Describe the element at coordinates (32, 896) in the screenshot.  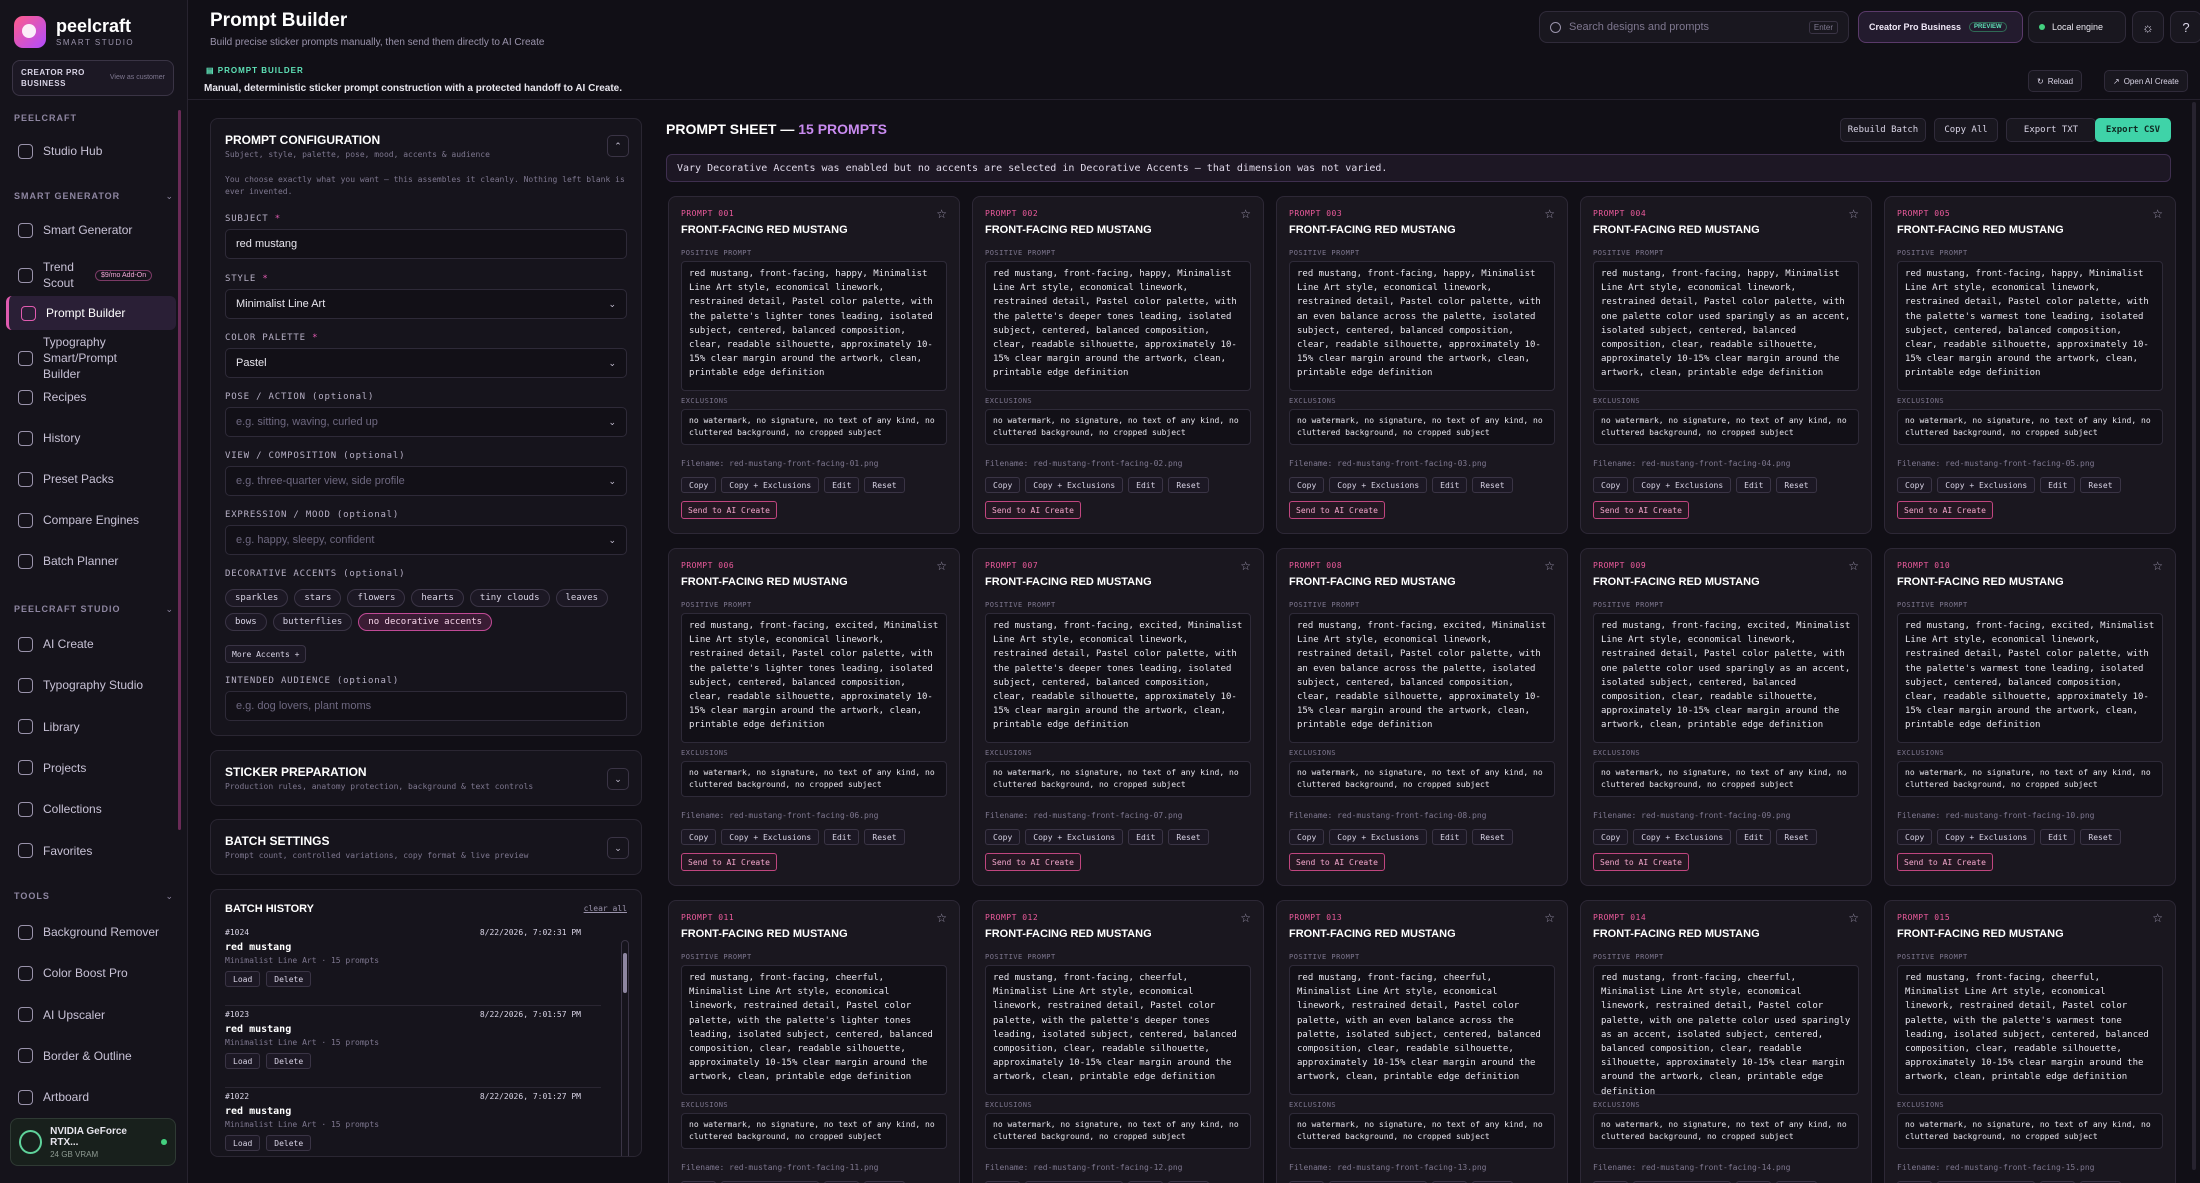
I see `section-tools: TOOLS` at that location.